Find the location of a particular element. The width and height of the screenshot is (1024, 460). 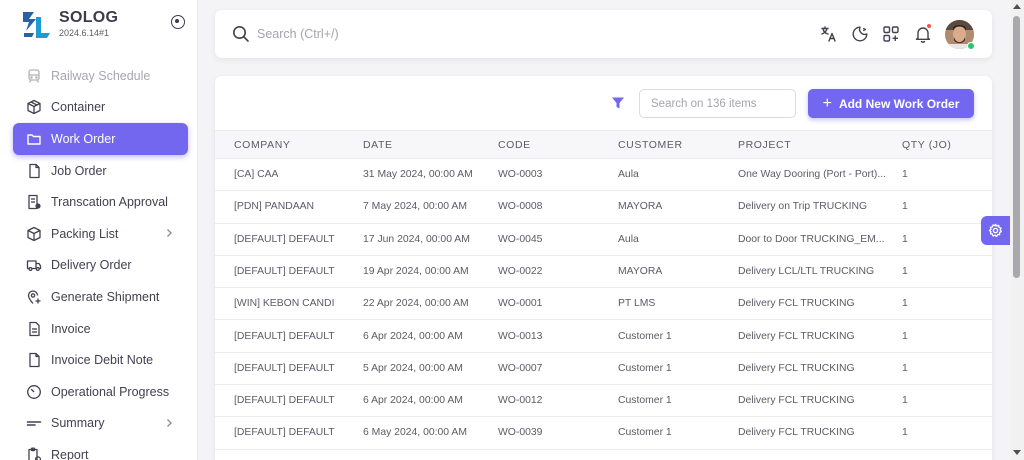

cell-company: [PDN] PANDAAN is located at coordinates (274, 207).